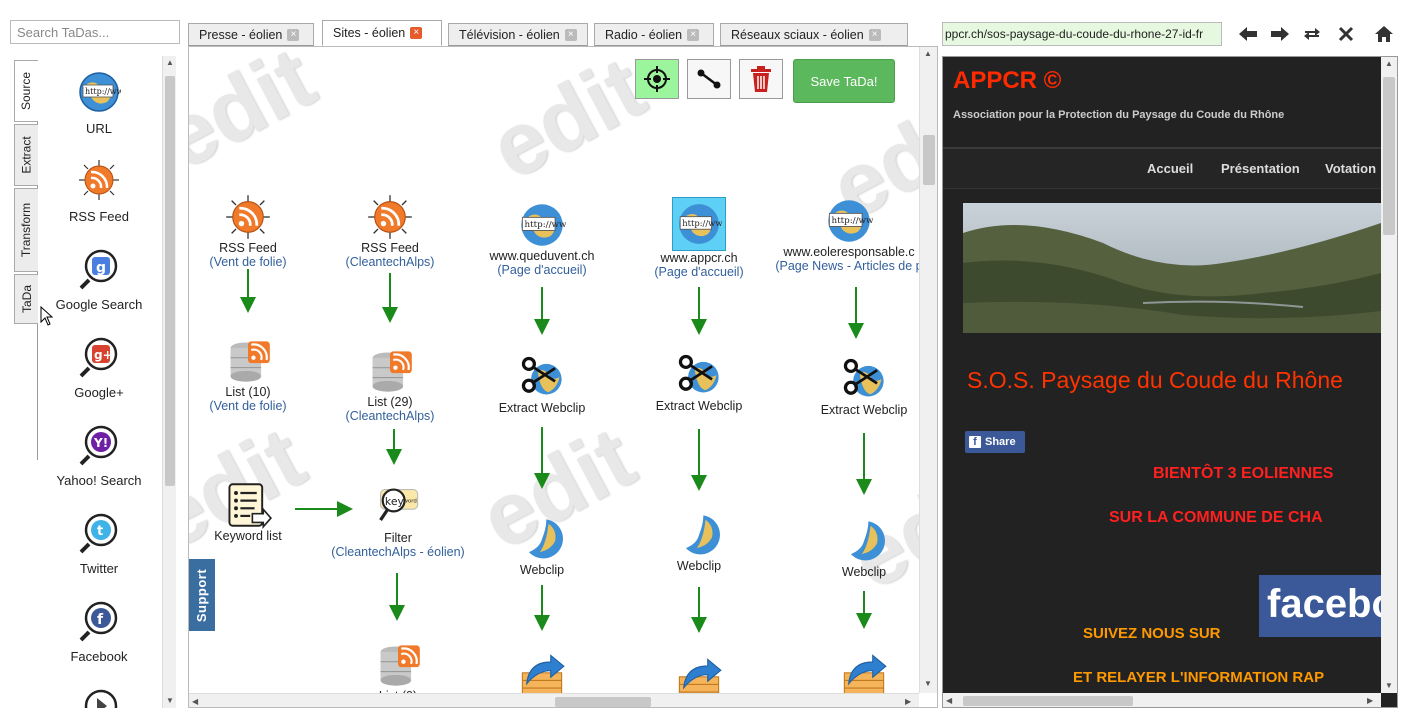 This screenshot has width=1411, height=711. I want to click on palette-scrollbar: ▲ ▼, so click(169, 382).